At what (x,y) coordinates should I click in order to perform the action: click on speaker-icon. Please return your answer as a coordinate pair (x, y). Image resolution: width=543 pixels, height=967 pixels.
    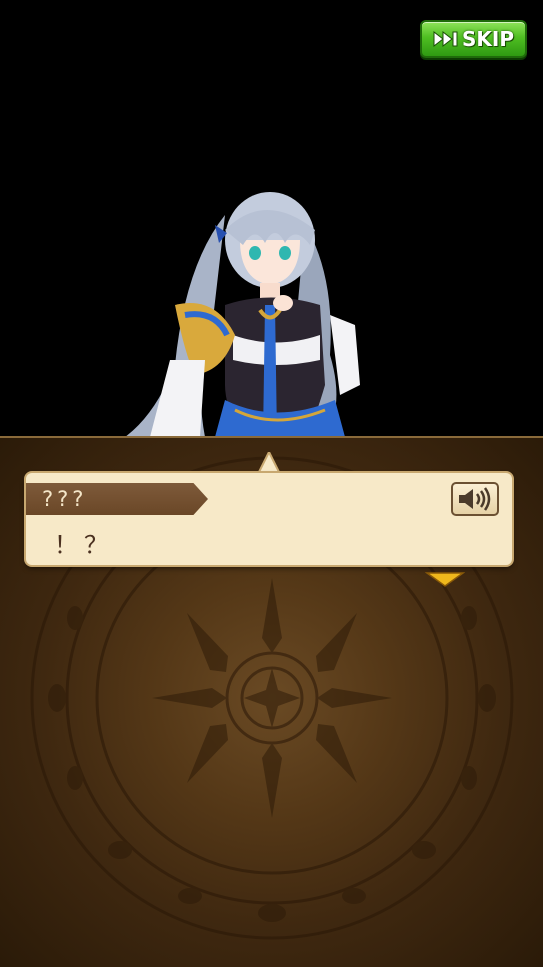
    Looking at the image, I should click on (475, 499).